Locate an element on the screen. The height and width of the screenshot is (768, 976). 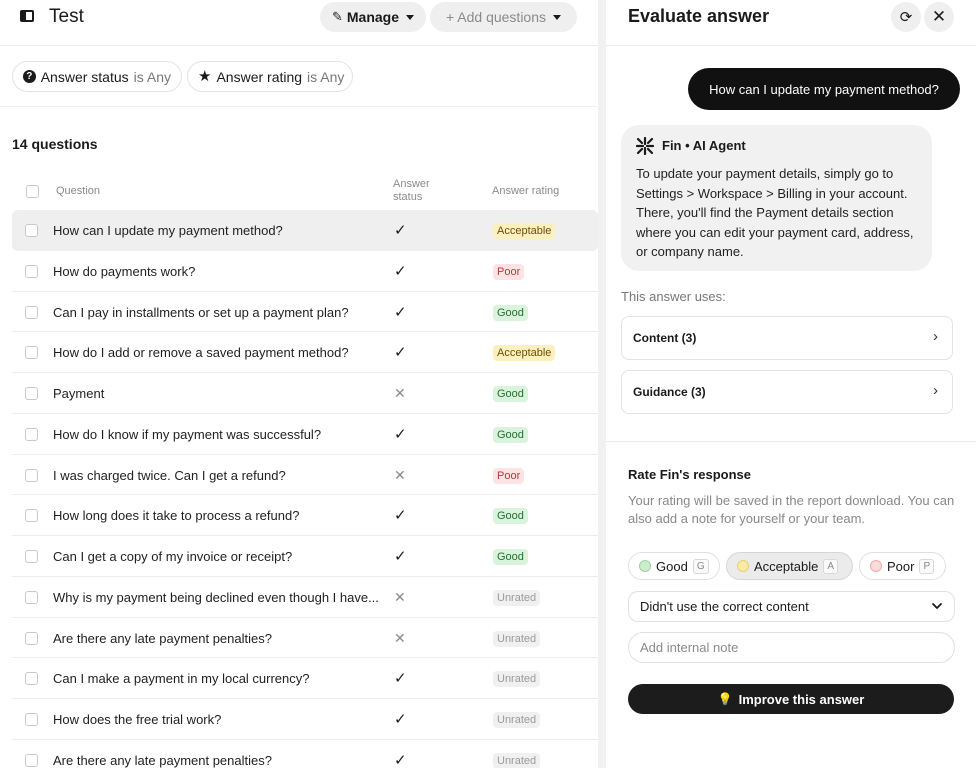
column-header-question: Question is located at coordinates (78, 191).